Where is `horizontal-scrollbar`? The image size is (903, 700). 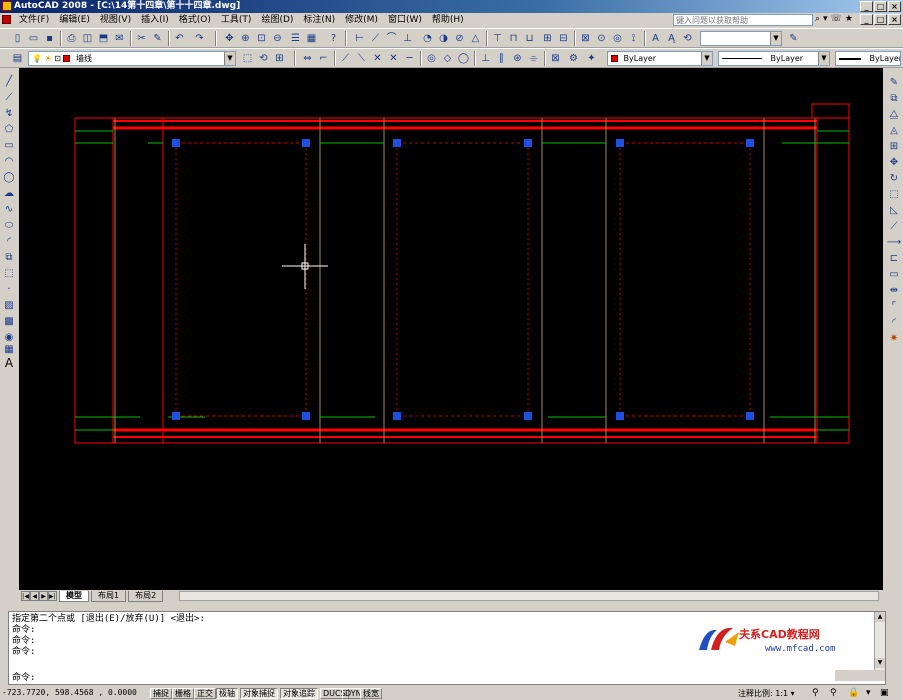 horizontal-scrollbar is located at coordinates (529, 596).